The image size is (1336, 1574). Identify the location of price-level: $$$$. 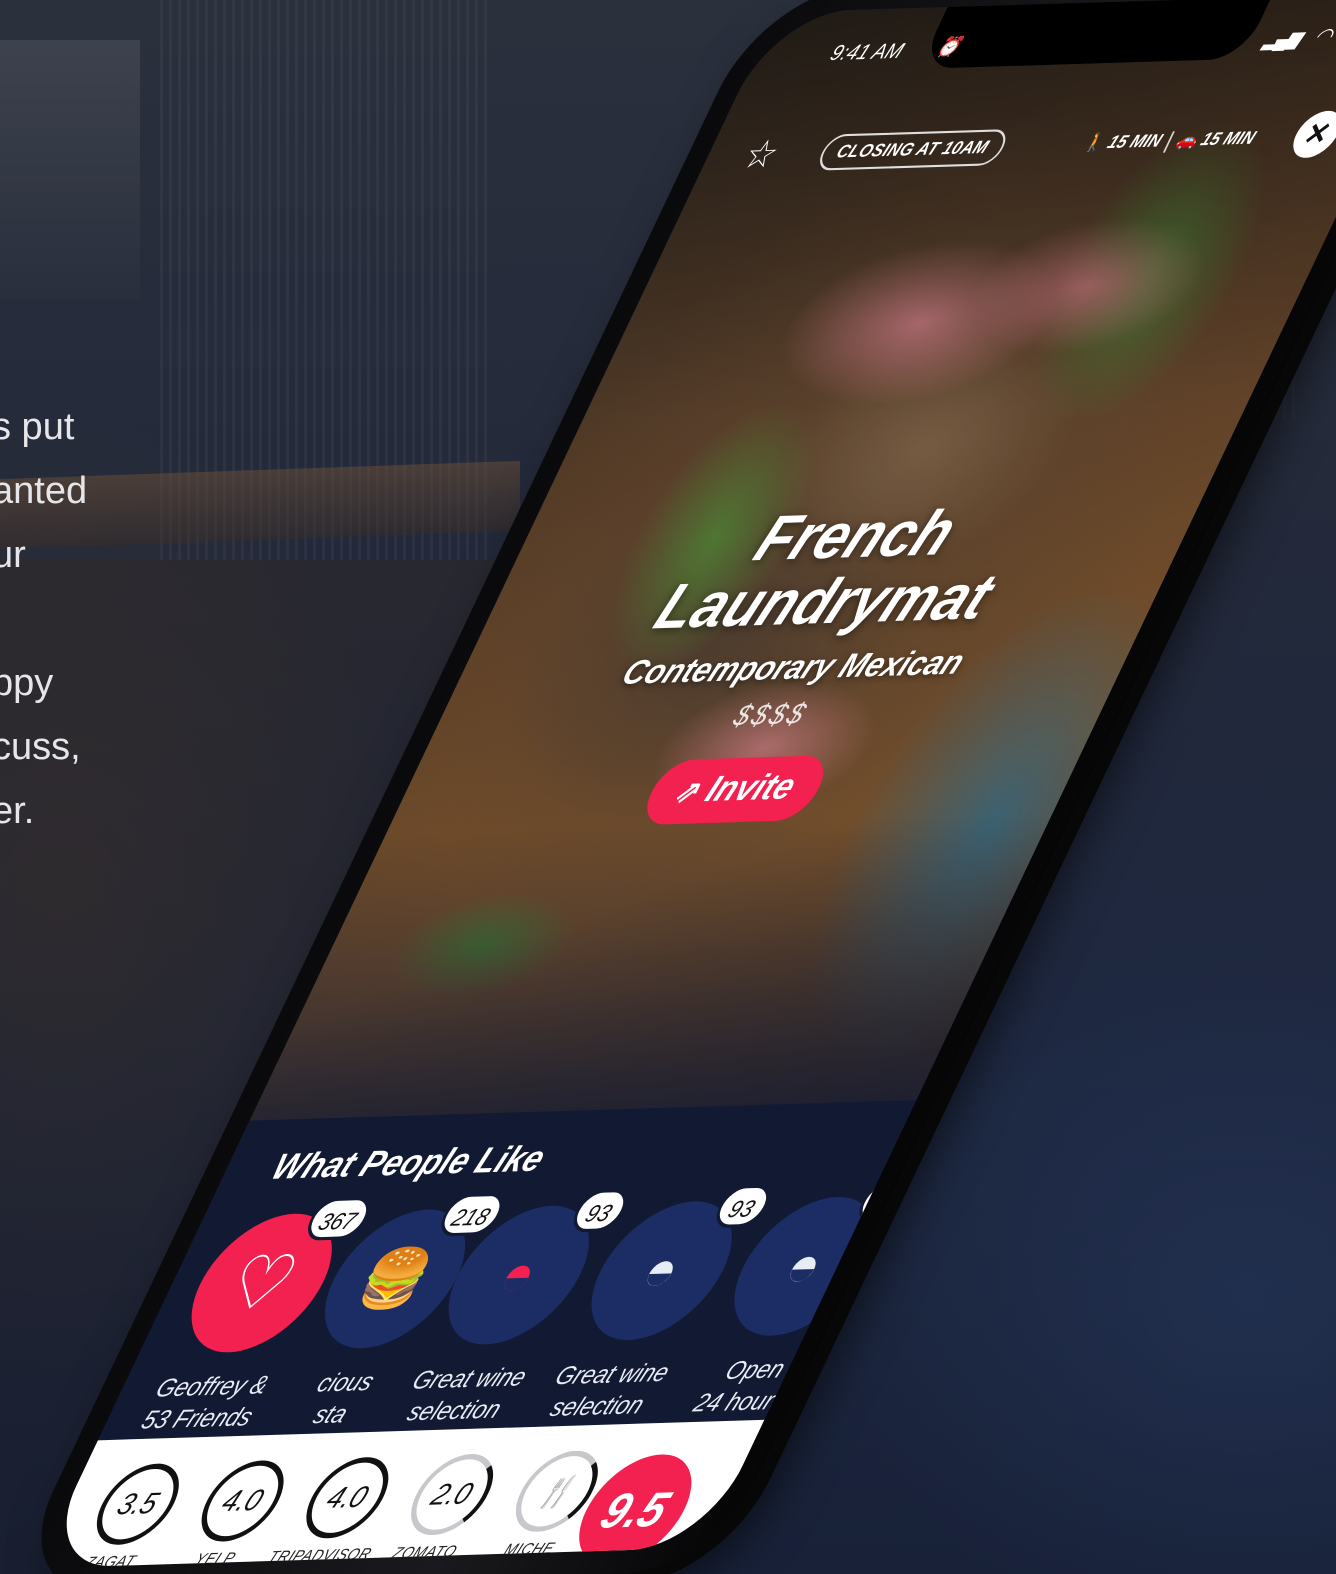
(771, 714).